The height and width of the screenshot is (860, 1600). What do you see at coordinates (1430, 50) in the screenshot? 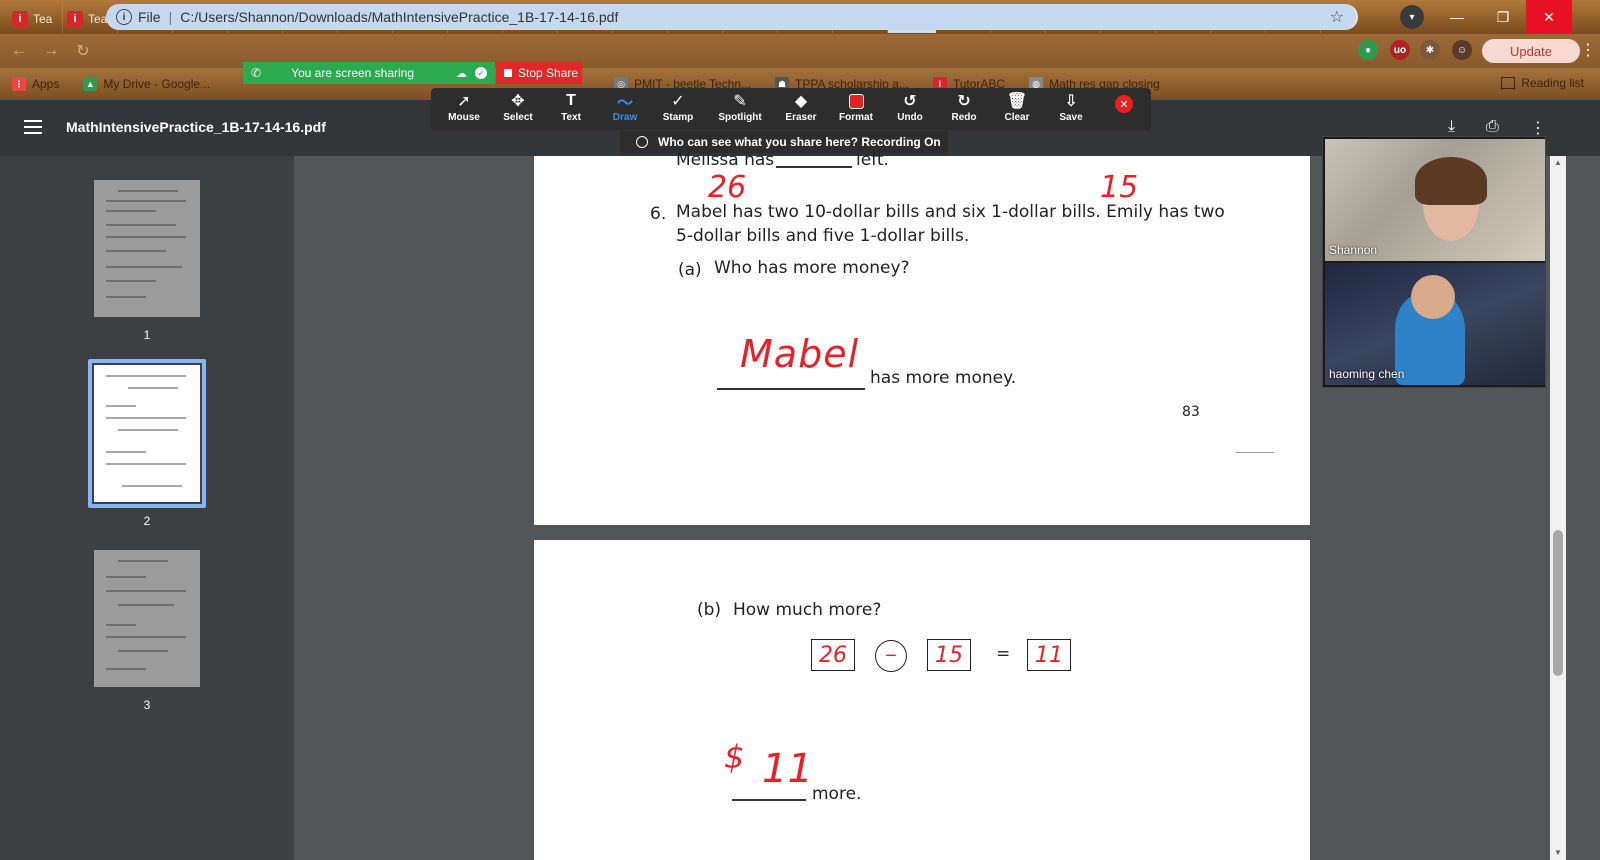
I see `extensions-puzzle-icon: ✱` at bounding box center [1430, 50].